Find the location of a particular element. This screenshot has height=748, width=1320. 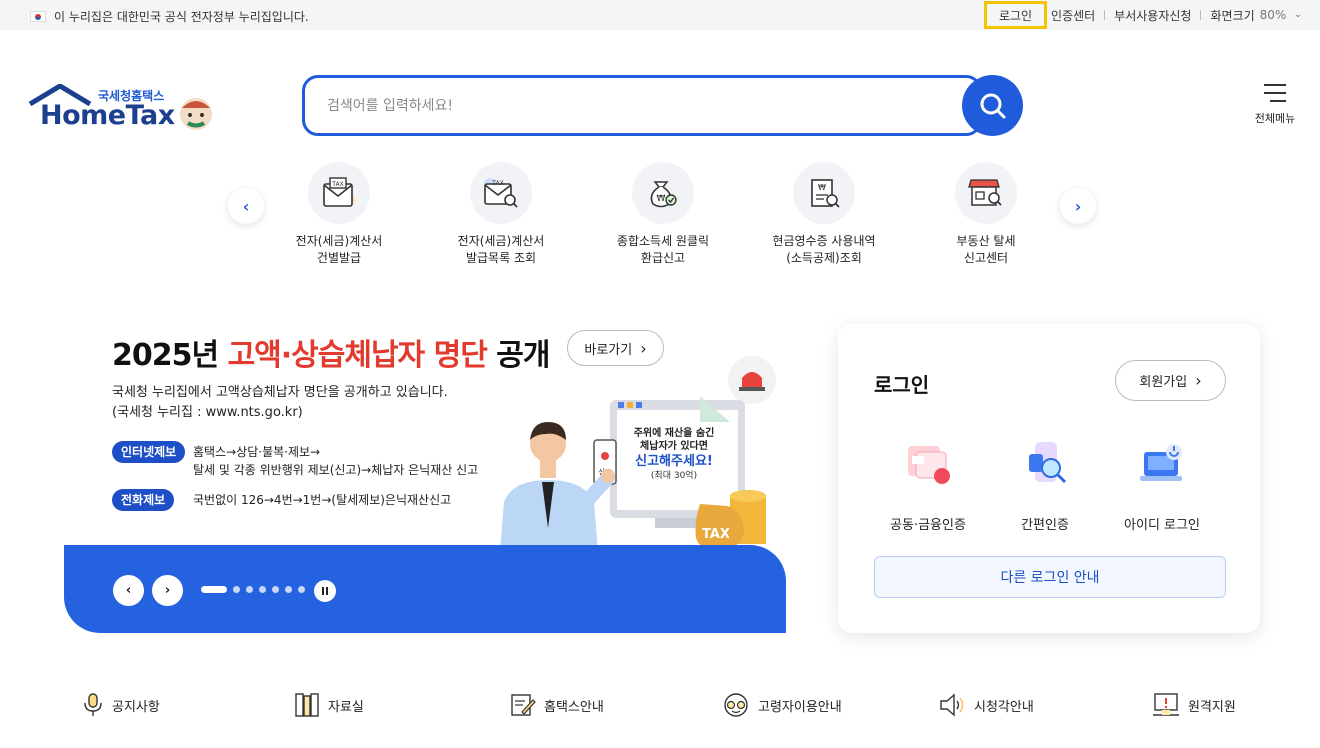

logo-title: HomeTax is located at coordinates (107, 115).